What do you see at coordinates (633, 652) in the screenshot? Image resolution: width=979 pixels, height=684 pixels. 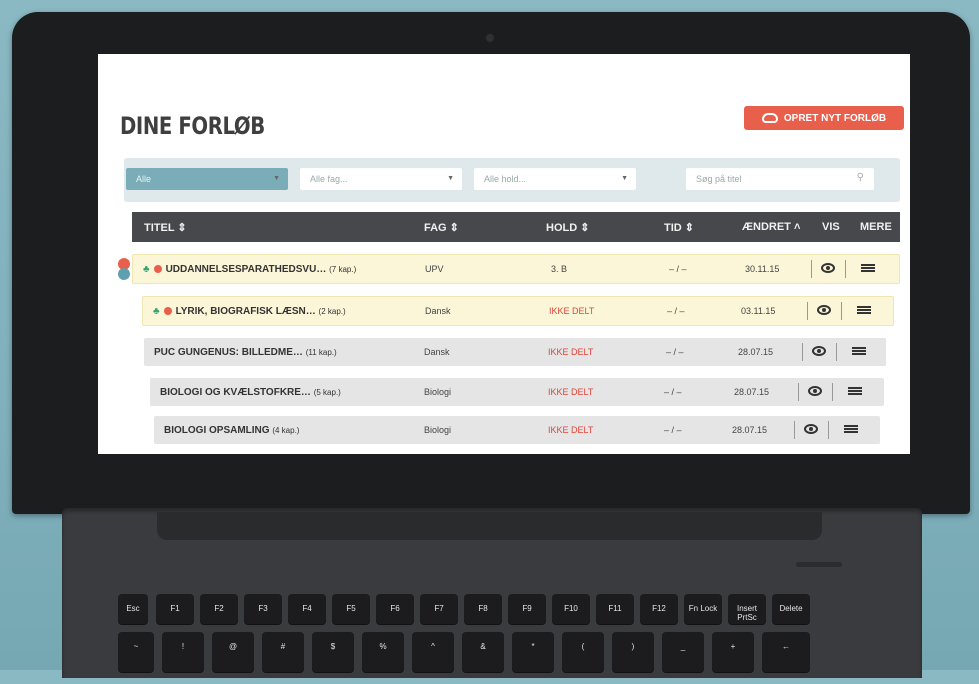 I see `key-0: )` at bounding box center [633, 652].